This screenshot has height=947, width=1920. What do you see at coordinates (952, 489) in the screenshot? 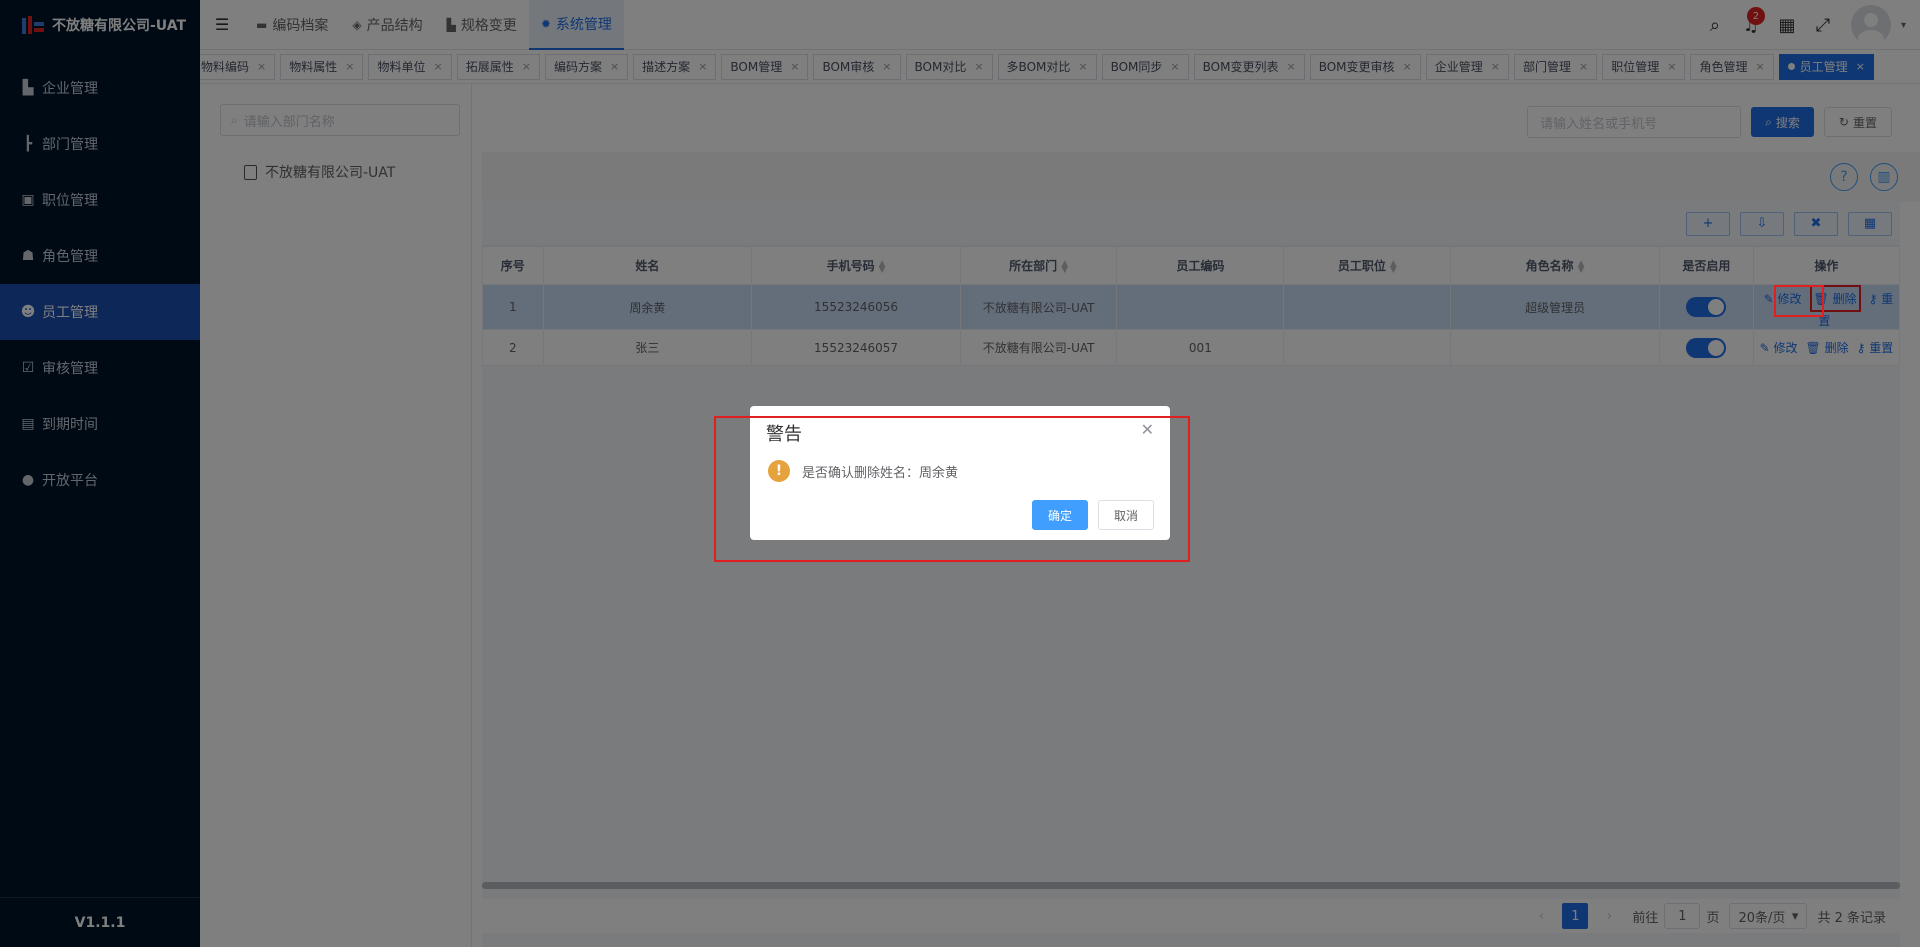
I see `highlight-box-dialog` at bounding box center [952, 489].